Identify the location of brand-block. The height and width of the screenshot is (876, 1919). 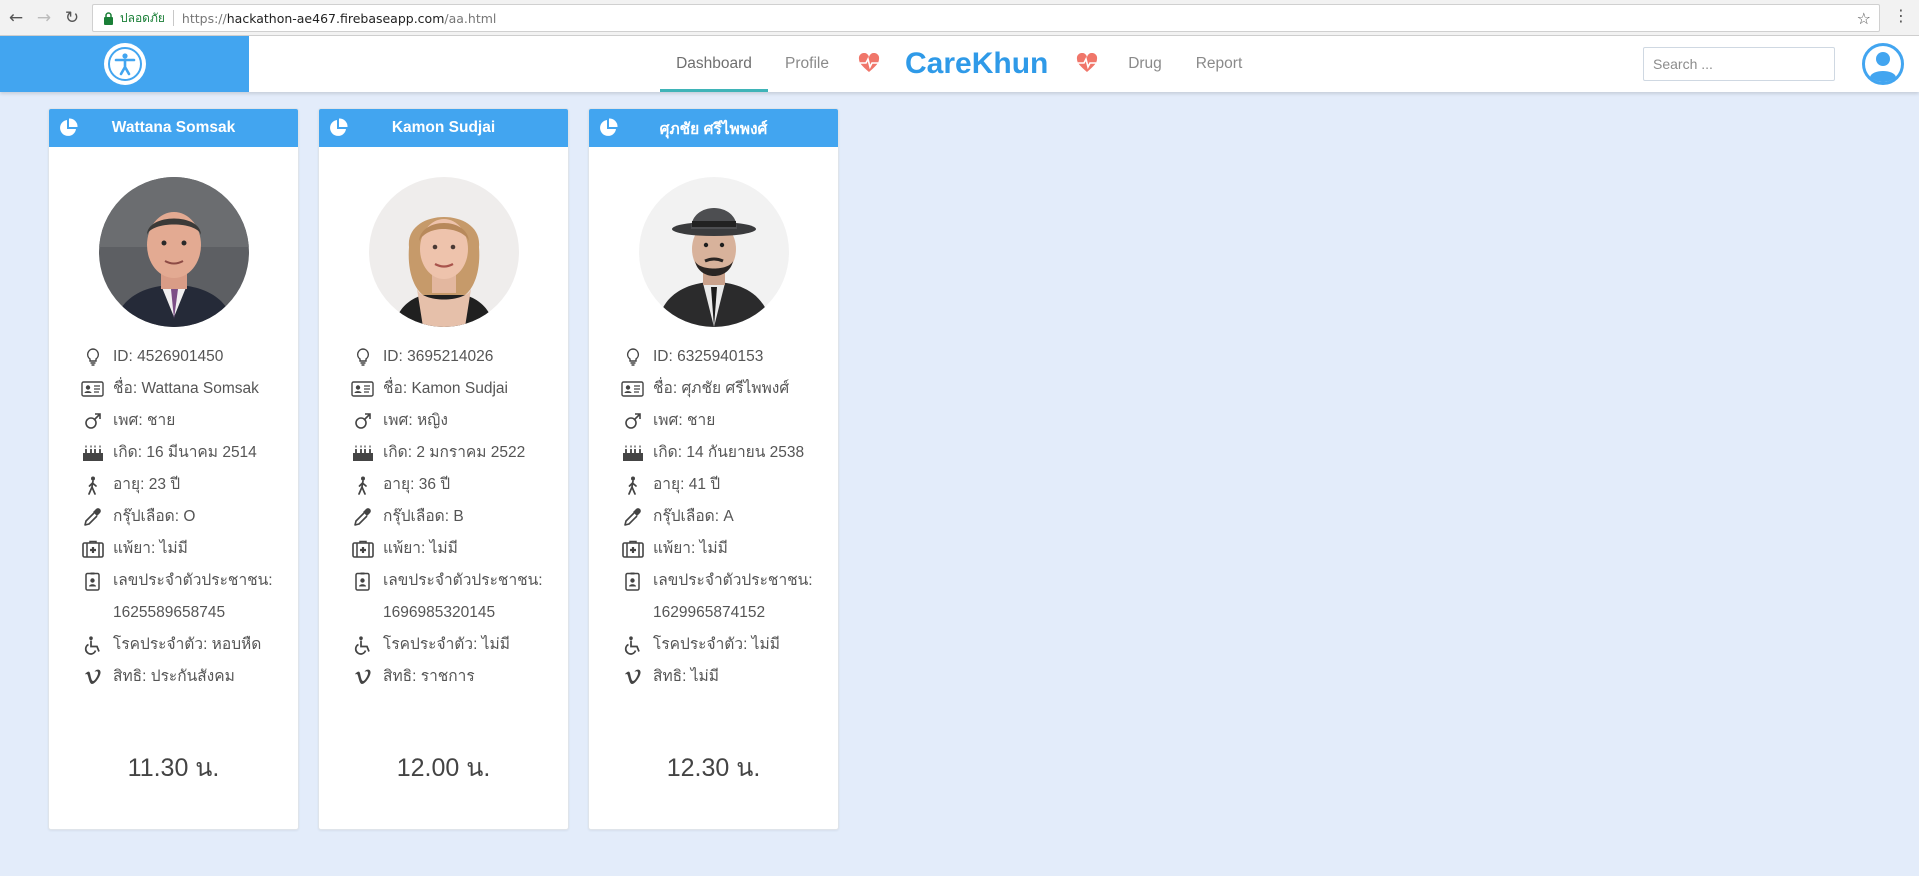
(124, 64).